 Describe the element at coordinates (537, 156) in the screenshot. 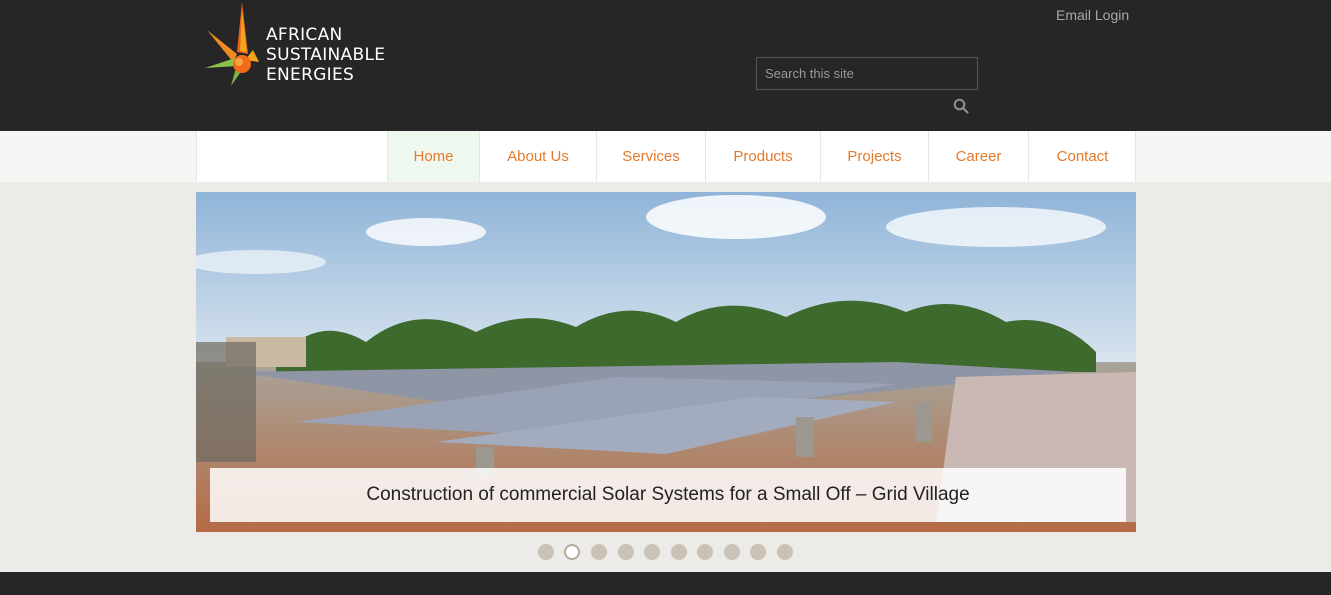

I see `nav-item-about-us: About Us` at that location.